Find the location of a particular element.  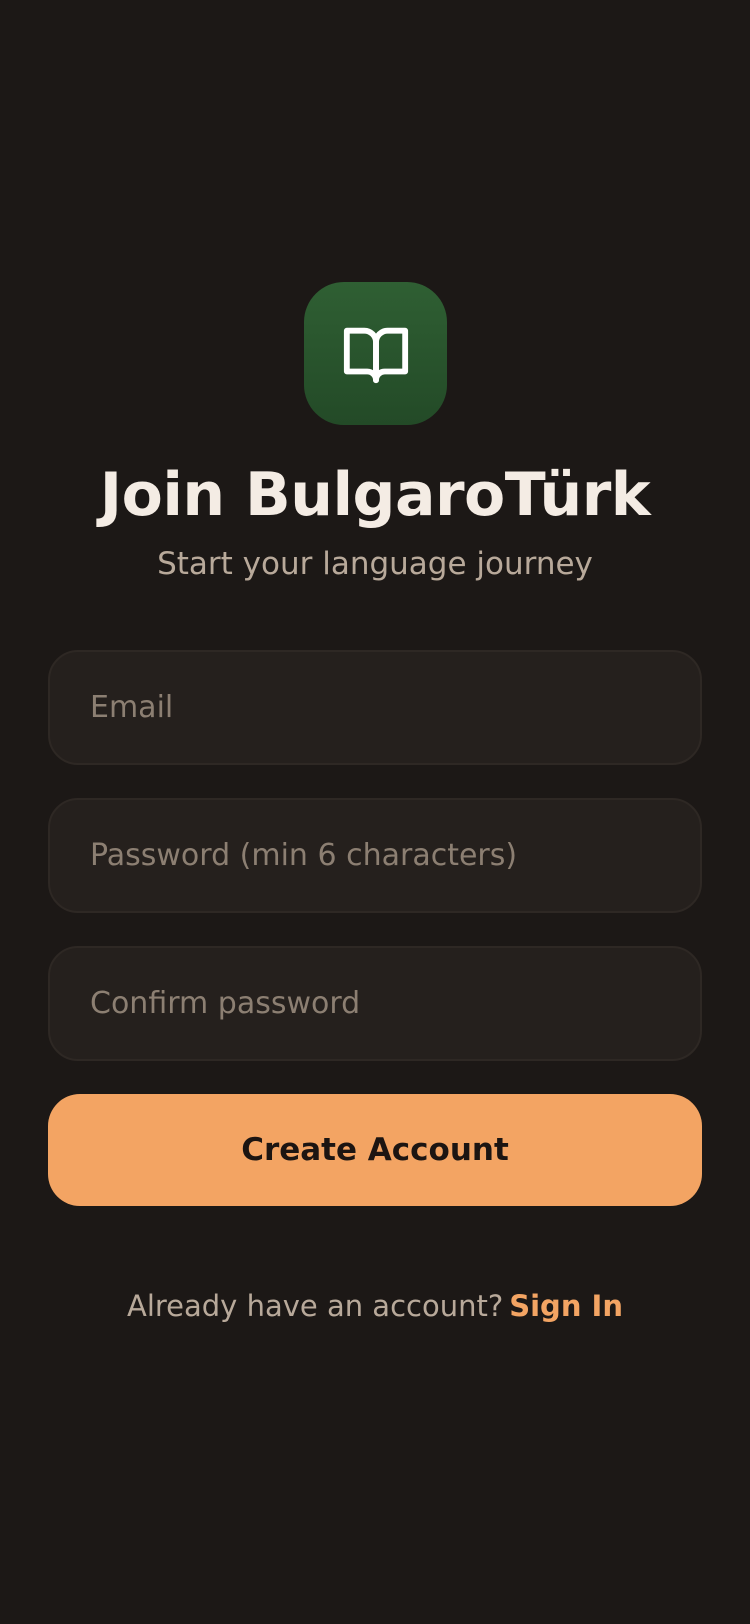

confirm-password-field is located at coordinates (375, 1003).